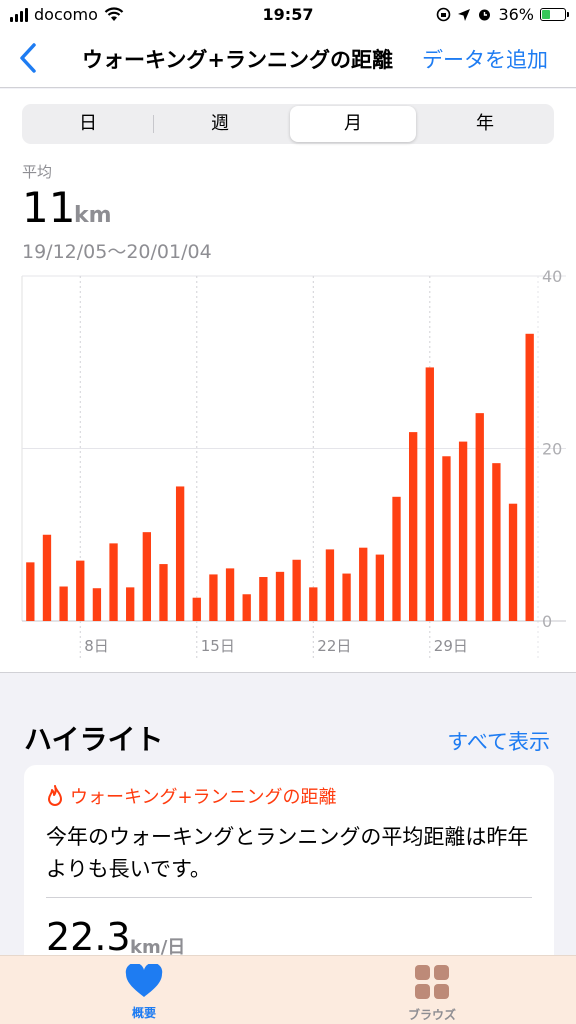 The width and height of the screenshot is (576, 1024). Describe the element at coordinates (287, 853) in the screenshot. I see `card-text: 今年のウォーキングとランニングの平均距離は昨年よりも長いです。` at that location.